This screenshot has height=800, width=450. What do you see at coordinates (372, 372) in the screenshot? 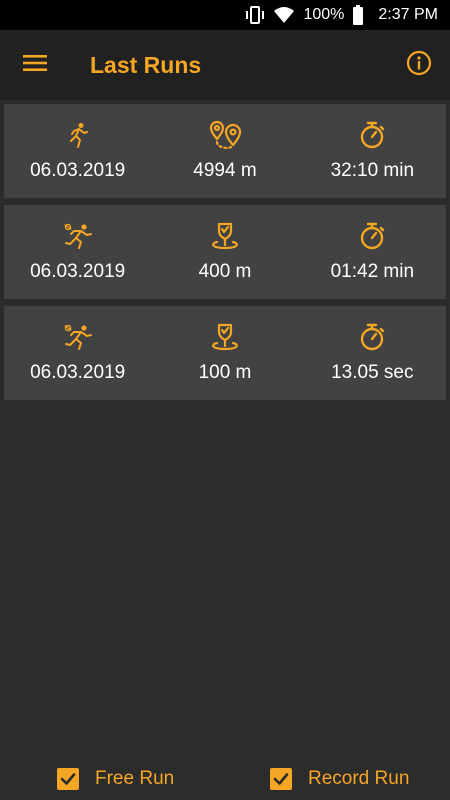
I see `run-time: 13.05 sec` at bounding box center [372, 372].